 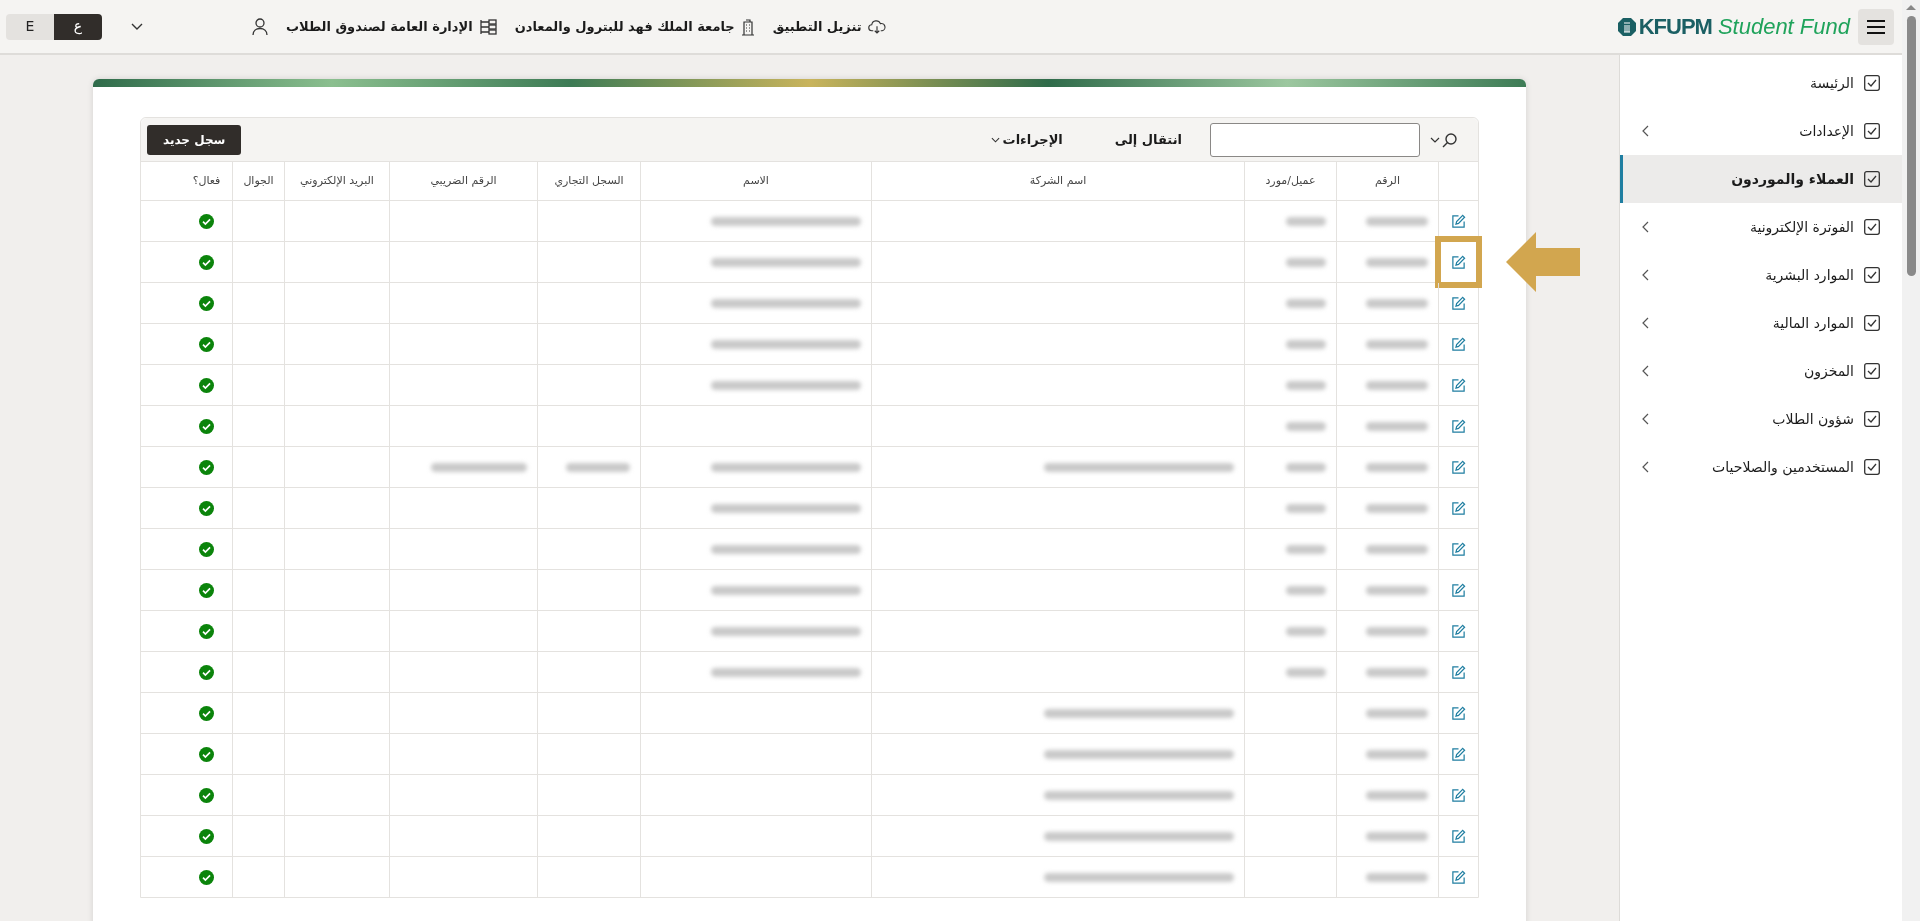 What do you see at coordinates (1761, 131) in the screenshot?
I see `sidebar-item: الإعدادات` at bounding box center [1761, 131].